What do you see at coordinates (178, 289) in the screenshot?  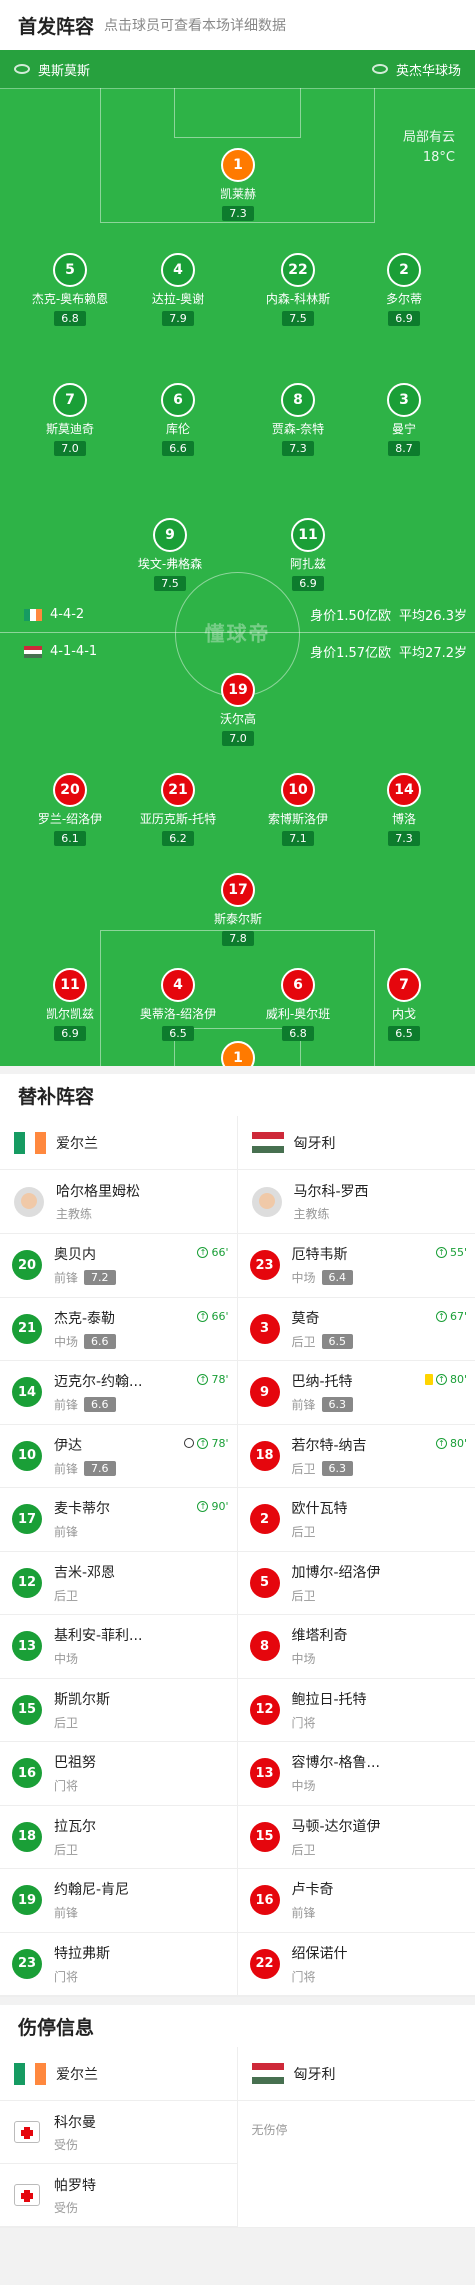 I see `home-player: 4 达拉-奥谢 7.9` at bounding box center [178, 289].